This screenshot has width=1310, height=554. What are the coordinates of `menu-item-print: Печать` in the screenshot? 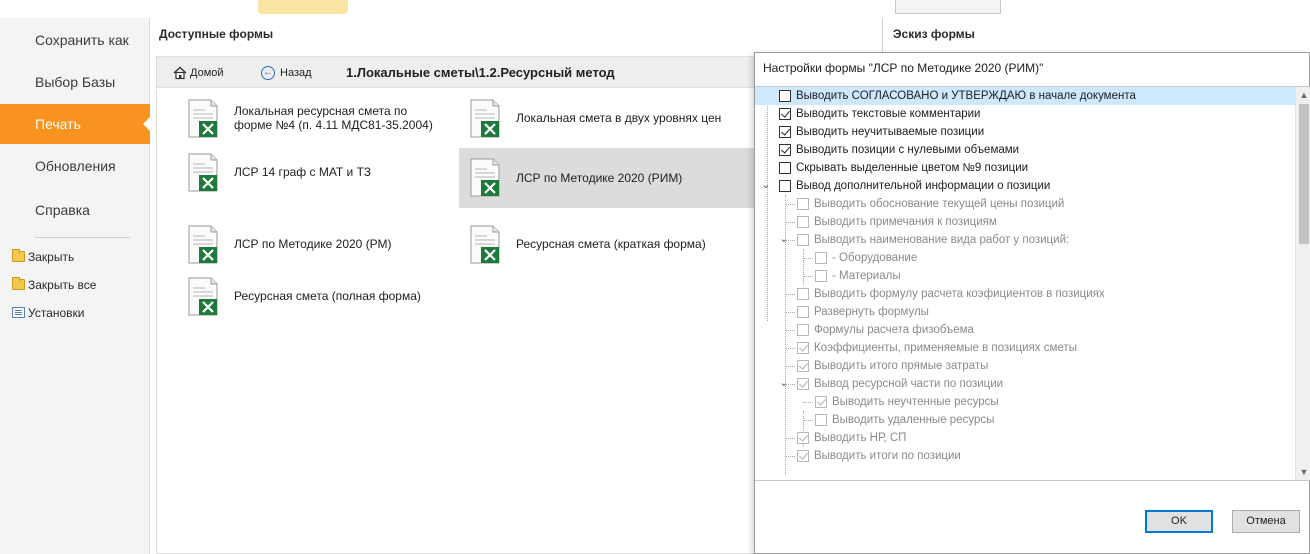 It's located at (75, 124).